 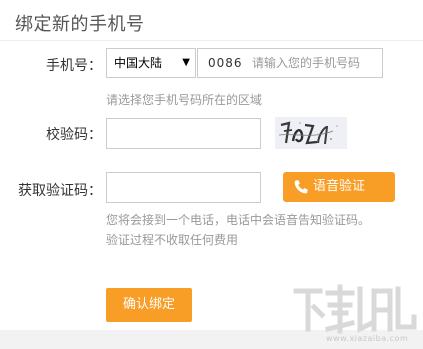 I want to click on page-title: 绑定新的手机号, so click(x=80, y=24).